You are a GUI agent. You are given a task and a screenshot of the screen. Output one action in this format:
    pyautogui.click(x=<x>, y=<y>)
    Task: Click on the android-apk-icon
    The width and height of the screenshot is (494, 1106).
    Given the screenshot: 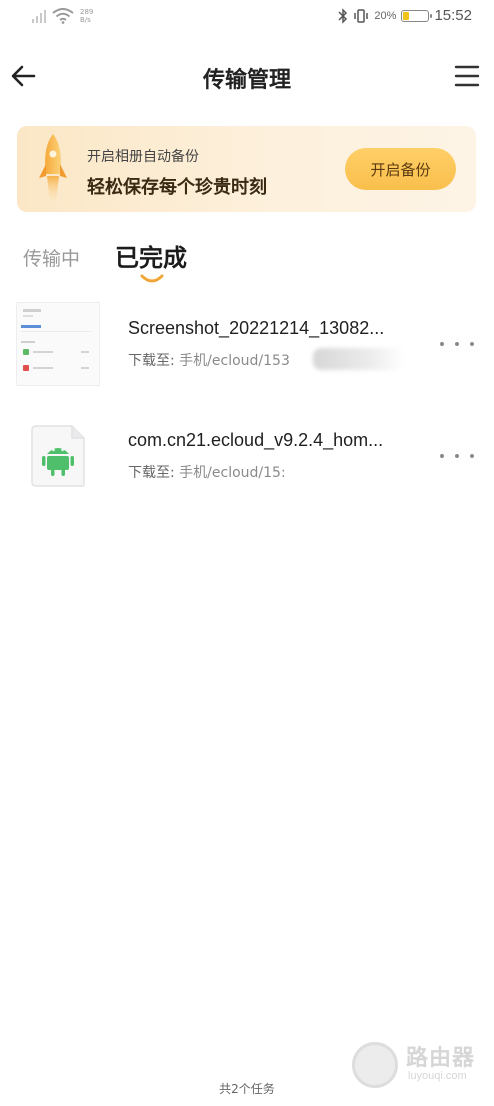 What is the action you would take?
    pyautogui.click(x=58, y=456)
    